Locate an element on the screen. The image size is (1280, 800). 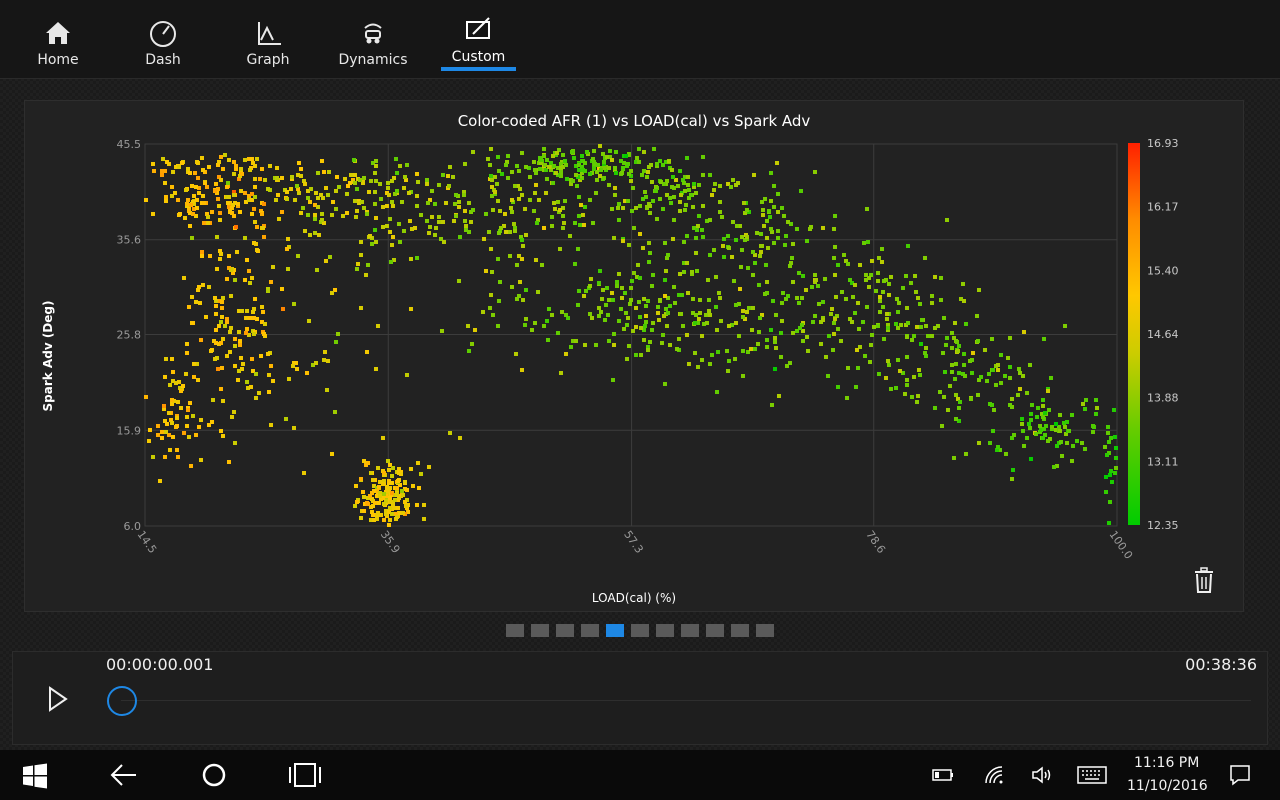
back-arrow-icon is located at coordinates (124, 775).